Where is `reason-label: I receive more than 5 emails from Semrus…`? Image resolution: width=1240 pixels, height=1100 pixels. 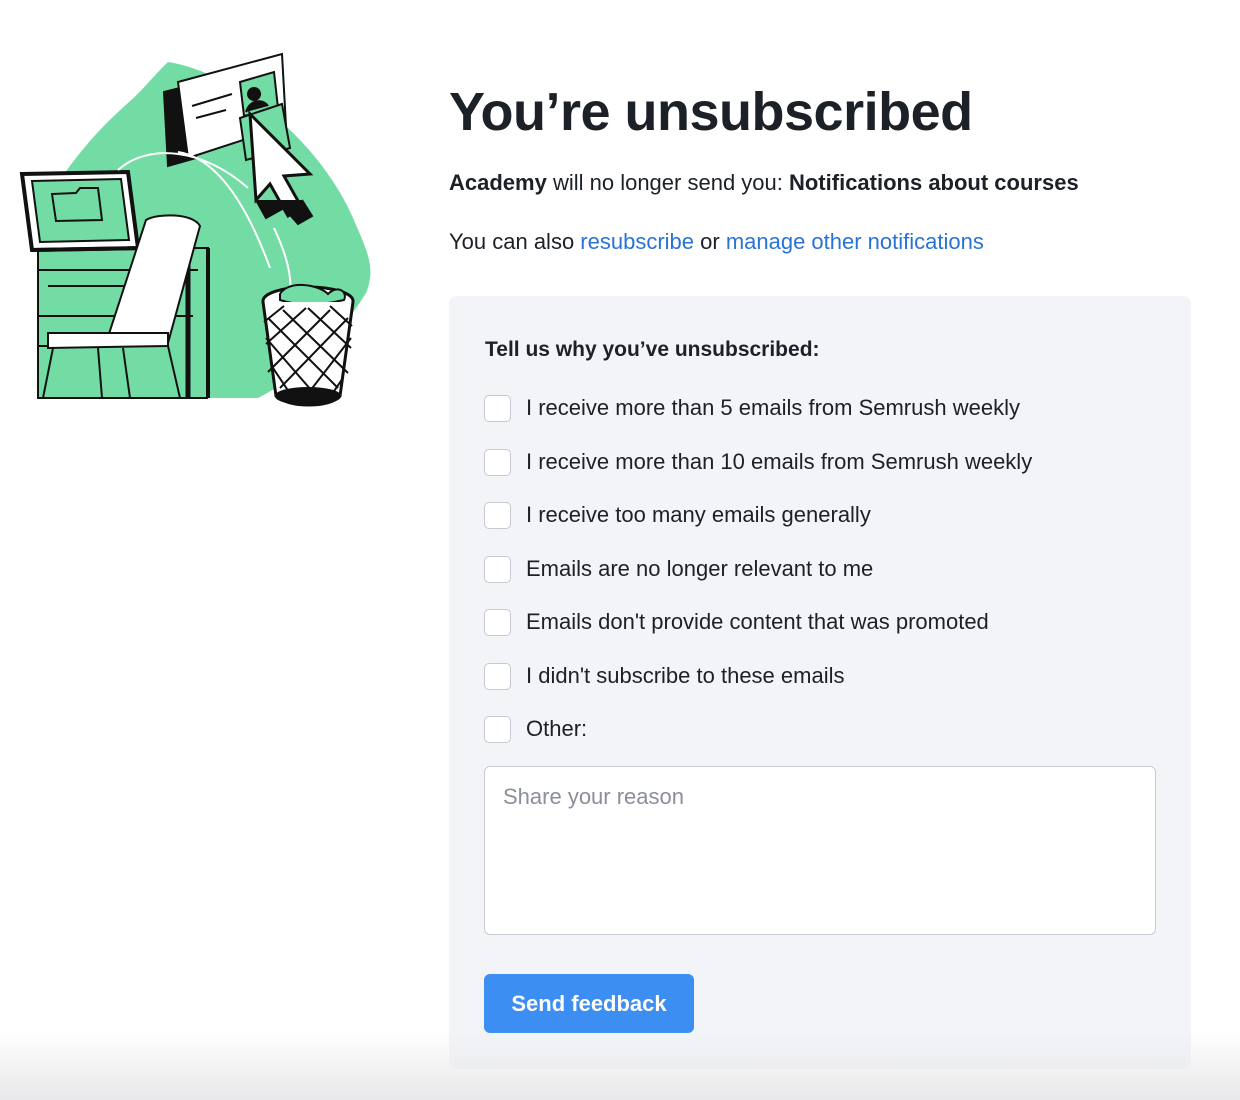 reason-label: I receive more than 5 emails from Semrus… is located at coordinates (773, 407).